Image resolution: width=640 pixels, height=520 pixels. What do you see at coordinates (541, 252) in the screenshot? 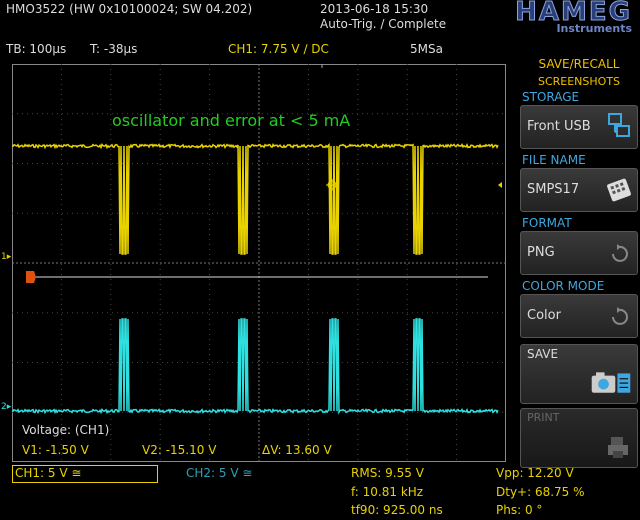
I see `format-value: PNG` at bounding box center [541, 252].